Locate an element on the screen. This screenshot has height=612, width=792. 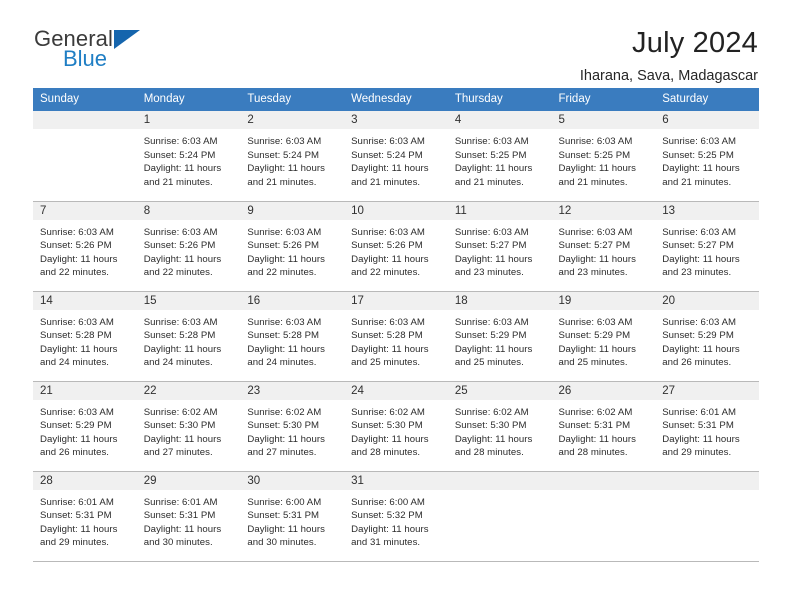
sunset-text: Sunset: 5:25 PM is located at coordinates (594, 155).